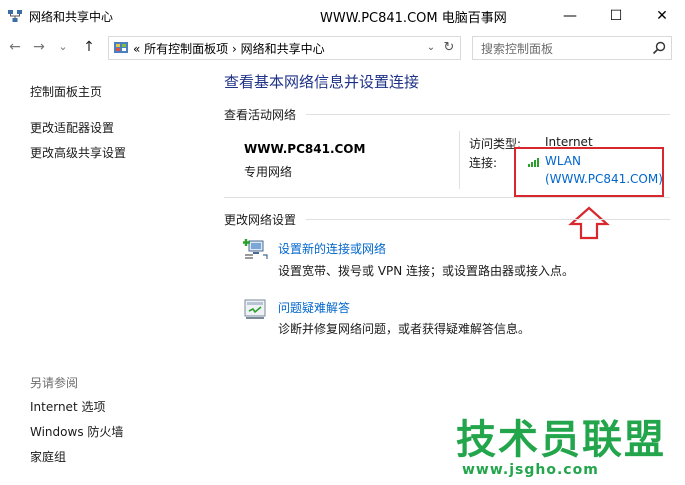 The image size is (685, 485). I want to click on page-title: 查看基本网络信息并设置连接, so click(322, 82).